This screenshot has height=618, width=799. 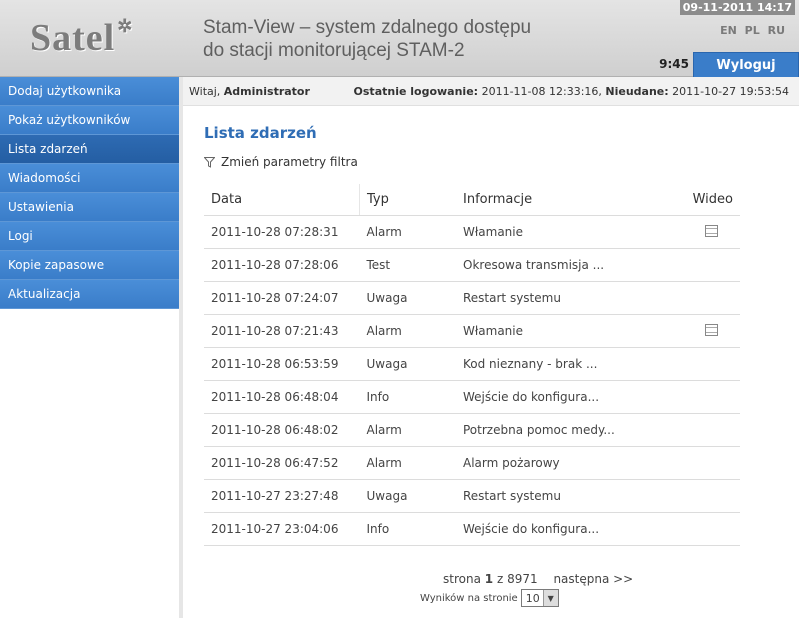 What do you see at coordinates (282, 364) in the screenshot?
I see `cell-date: 2011-10-28 06:53:59` at bounding box center [282, 364].